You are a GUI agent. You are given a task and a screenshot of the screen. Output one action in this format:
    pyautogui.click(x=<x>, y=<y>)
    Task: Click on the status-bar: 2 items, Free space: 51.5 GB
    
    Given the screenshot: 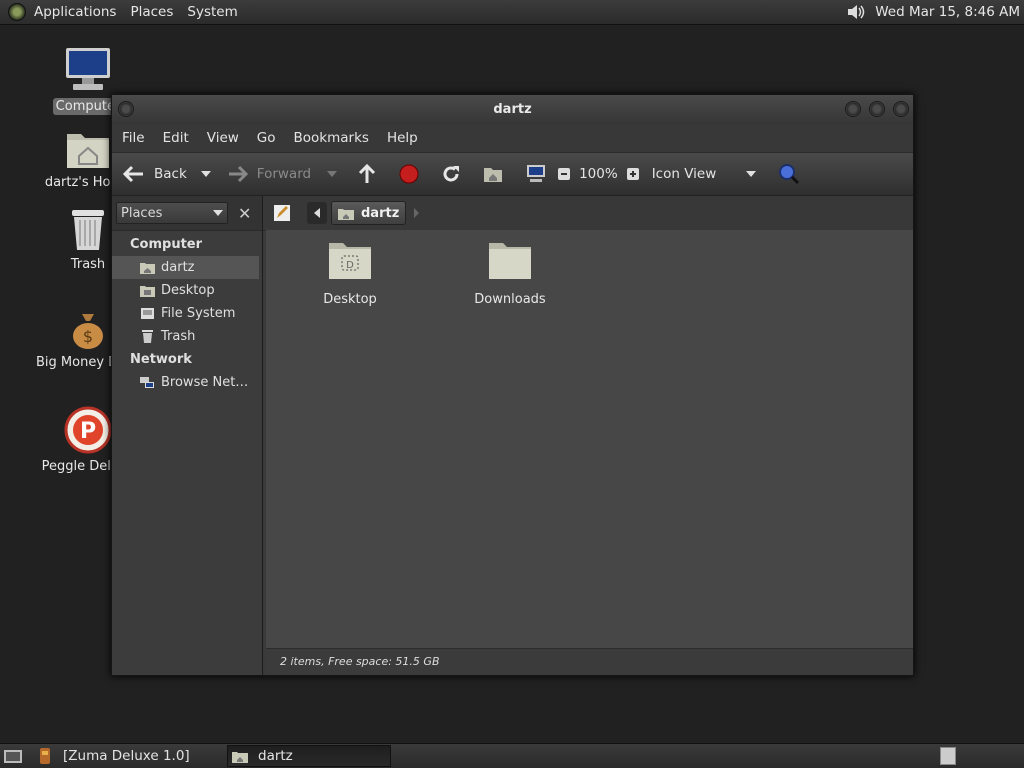 What is the action you would take?
    pyautogui.click(x=589, y=661)
    